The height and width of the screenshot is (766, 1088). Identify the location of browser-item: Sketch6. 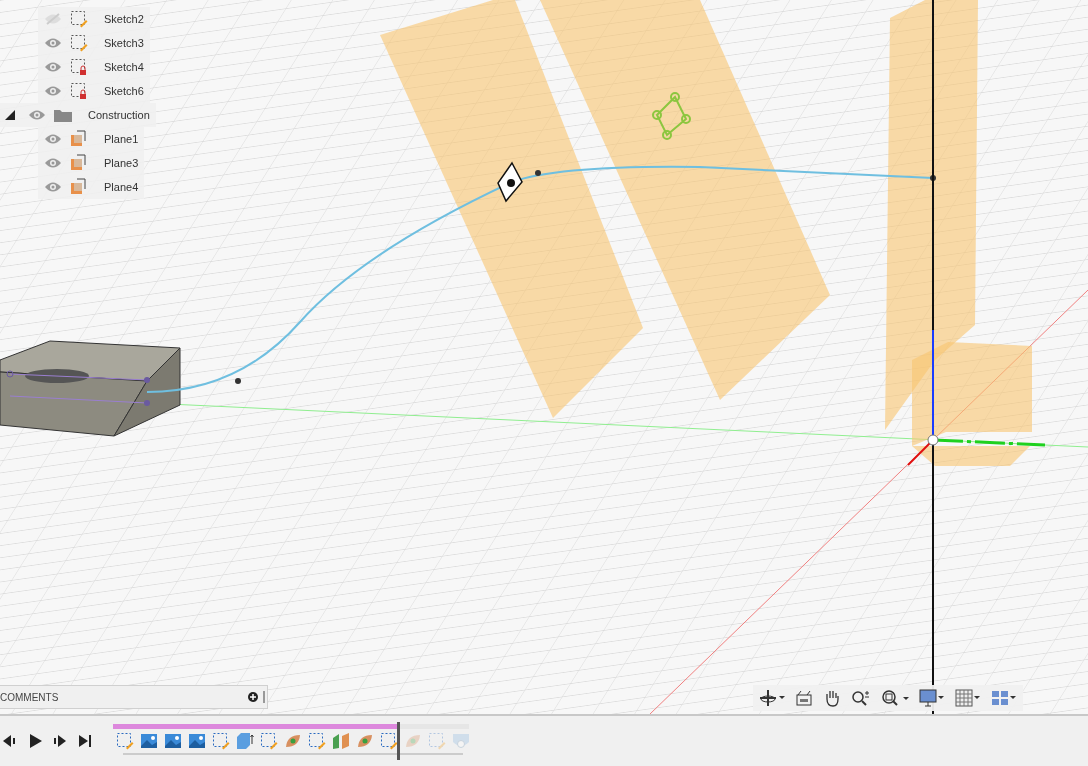
(94, 91).